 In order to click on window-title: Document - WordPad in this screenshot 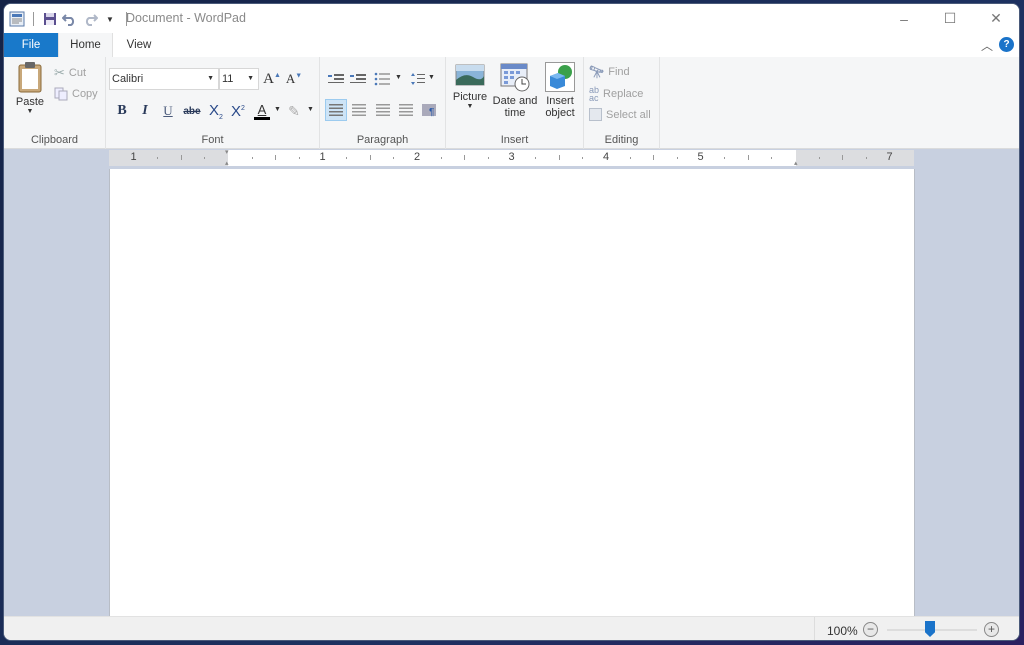, I will do `click(186, 18)`.